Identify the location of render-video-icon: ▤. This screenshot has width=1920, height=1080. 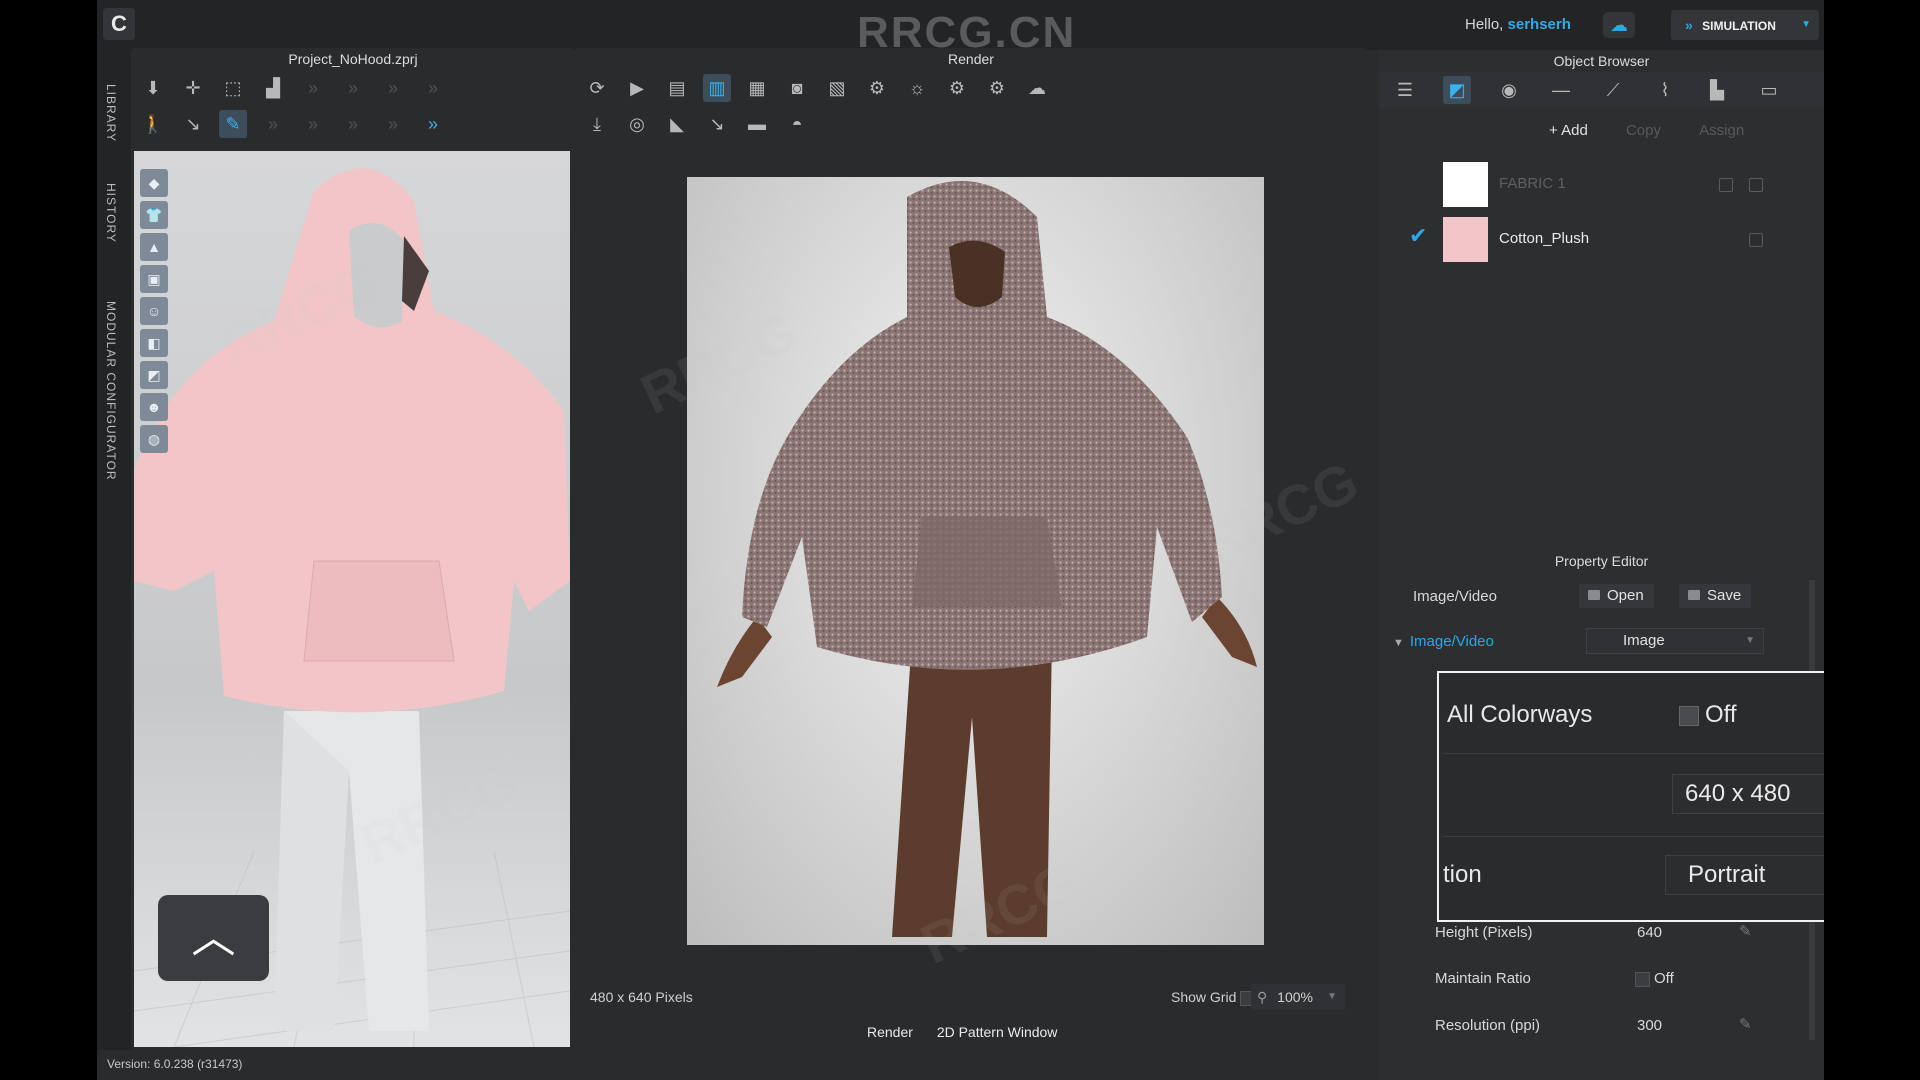
(677, 88).